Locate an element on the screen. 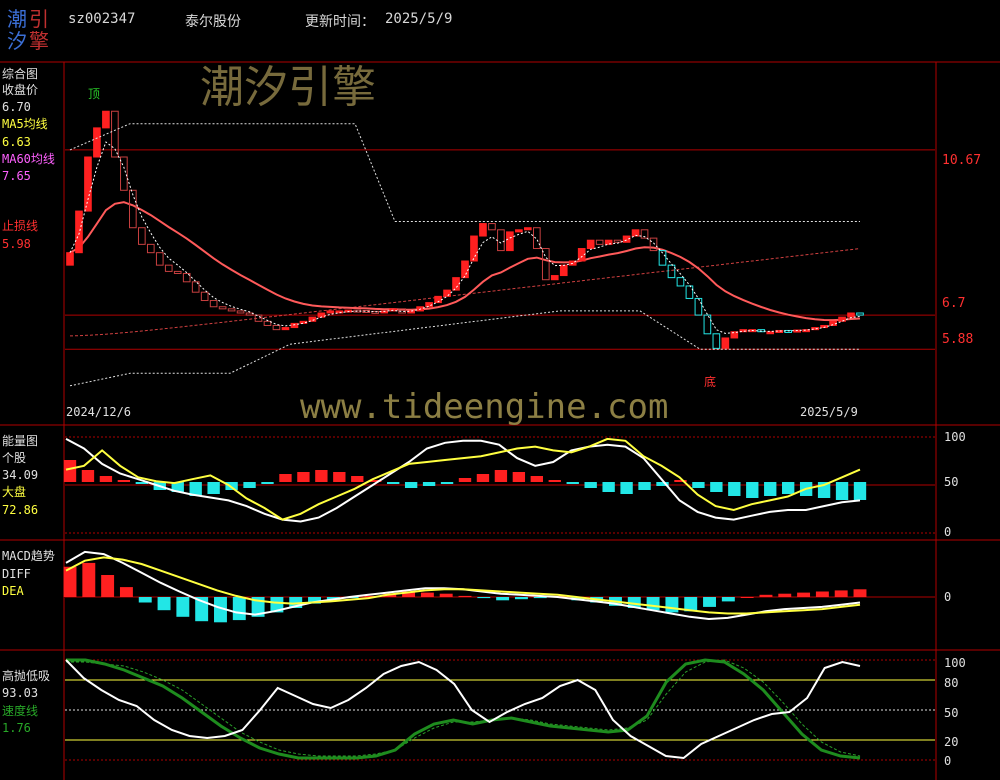  stop-band-lower is located at coordinates (464, 348).